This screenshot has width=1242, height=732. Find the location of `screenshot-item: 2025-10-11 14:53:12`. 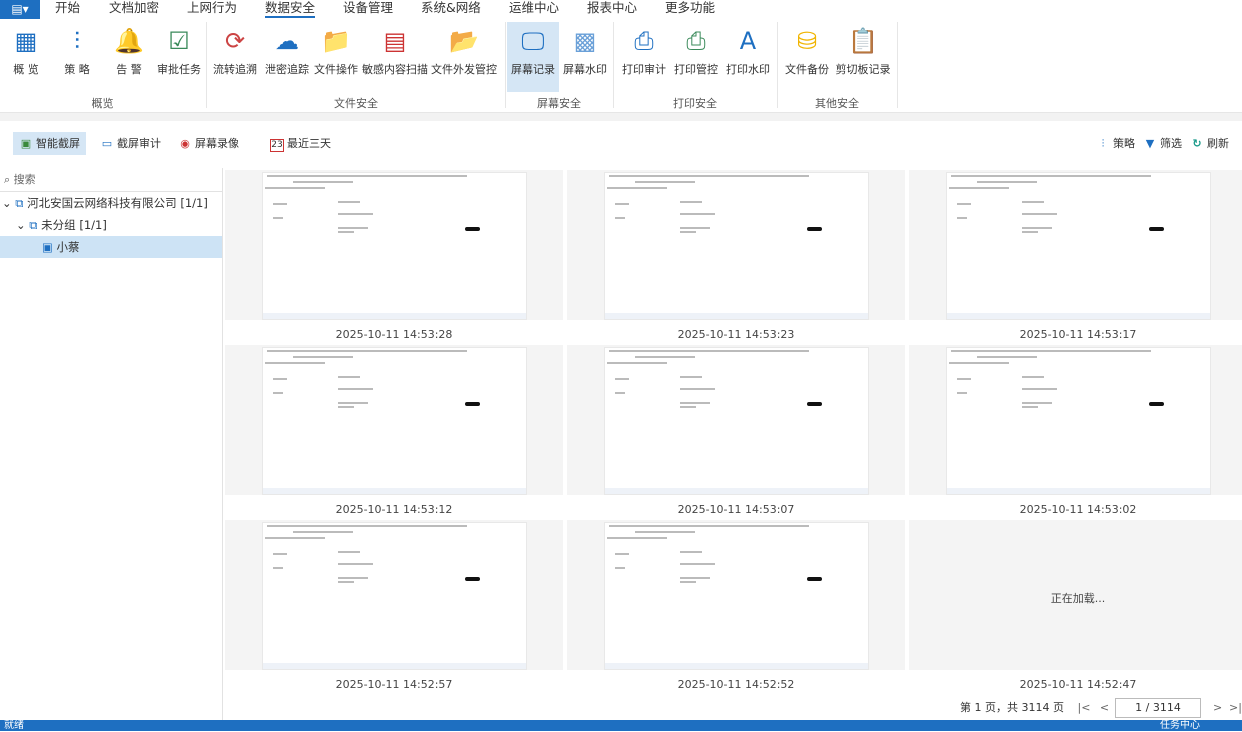

screenshot-item: 2025-10-11 14:53:12 is located at coordinates (394, 431).